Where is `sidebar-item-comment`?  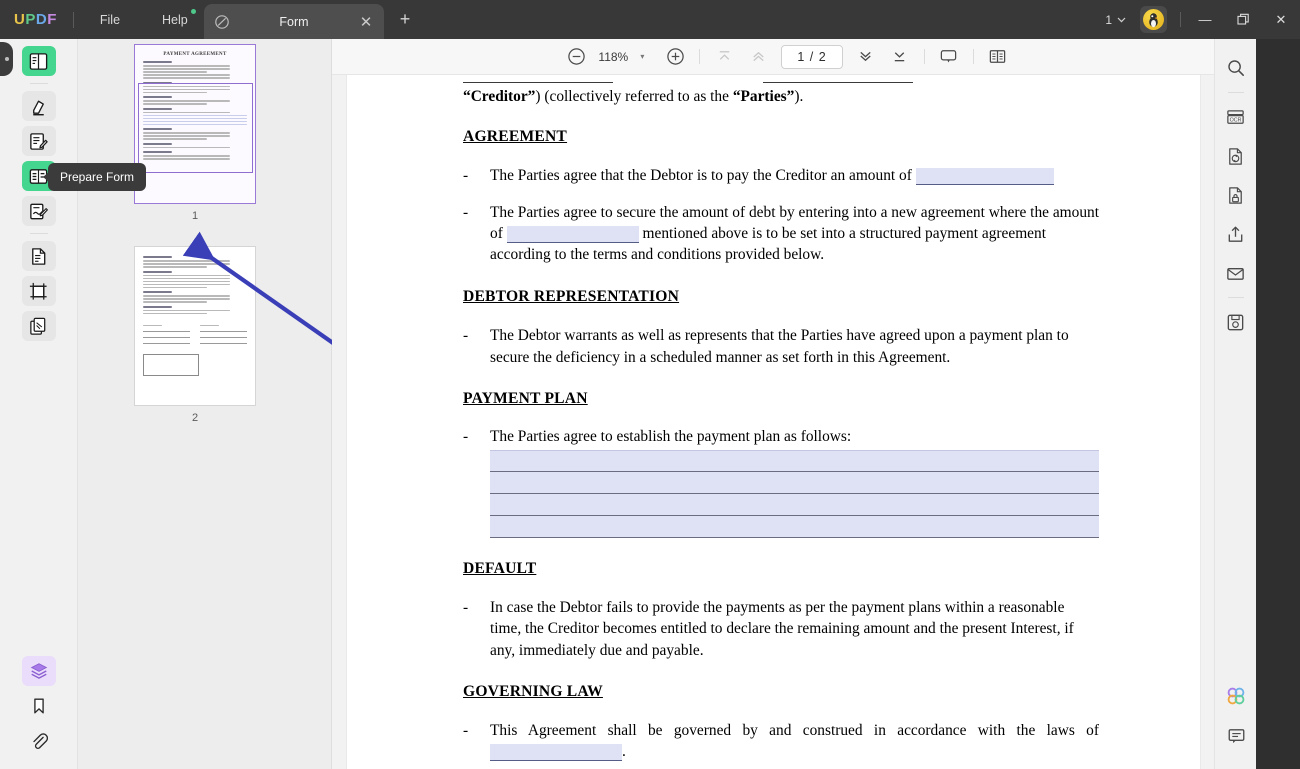
sidebar-item-comment is located at coordinates (38, 106).